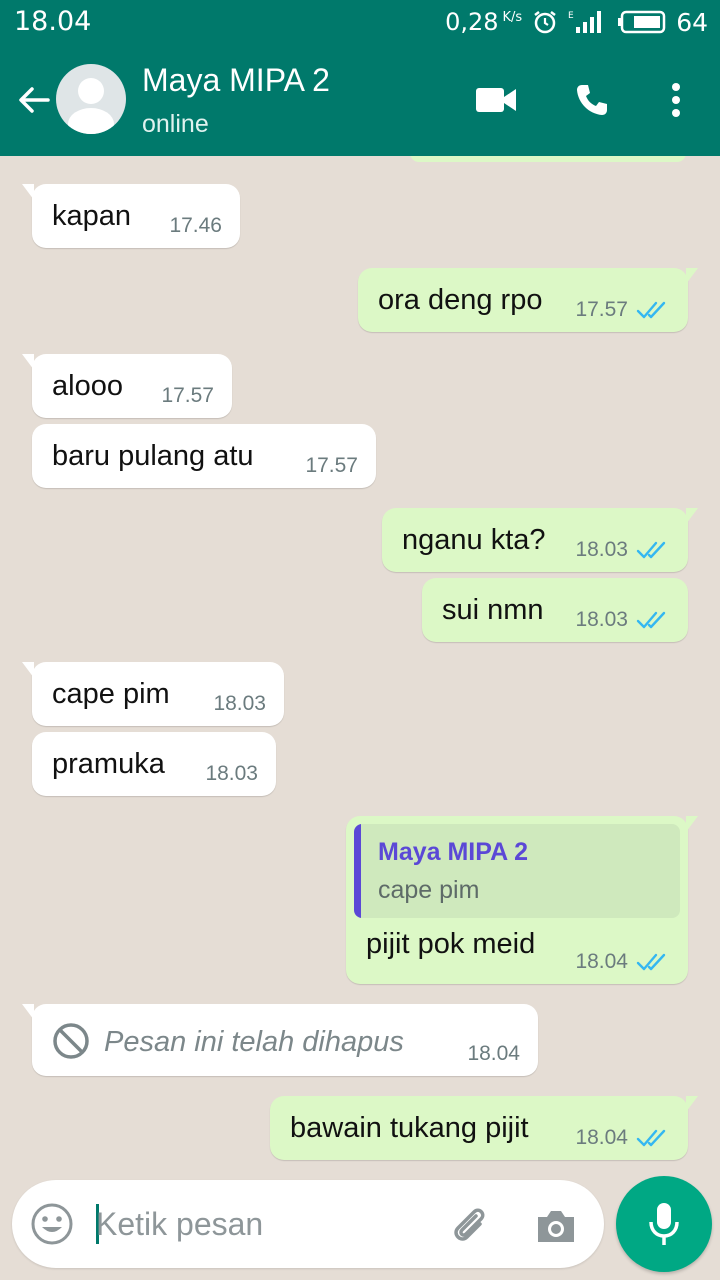 The height and width of the screenshot is (1280, 720). I want to click on emoji-icon, so click(52, 1224).